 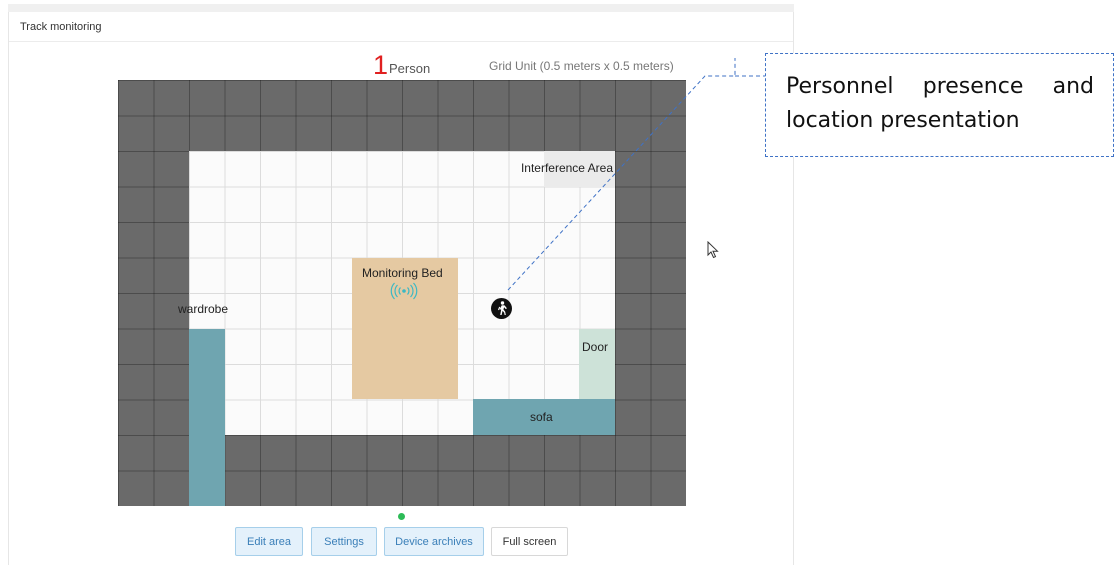 I want to click on sofa-zone: sofa, so click(x=544, y=417).